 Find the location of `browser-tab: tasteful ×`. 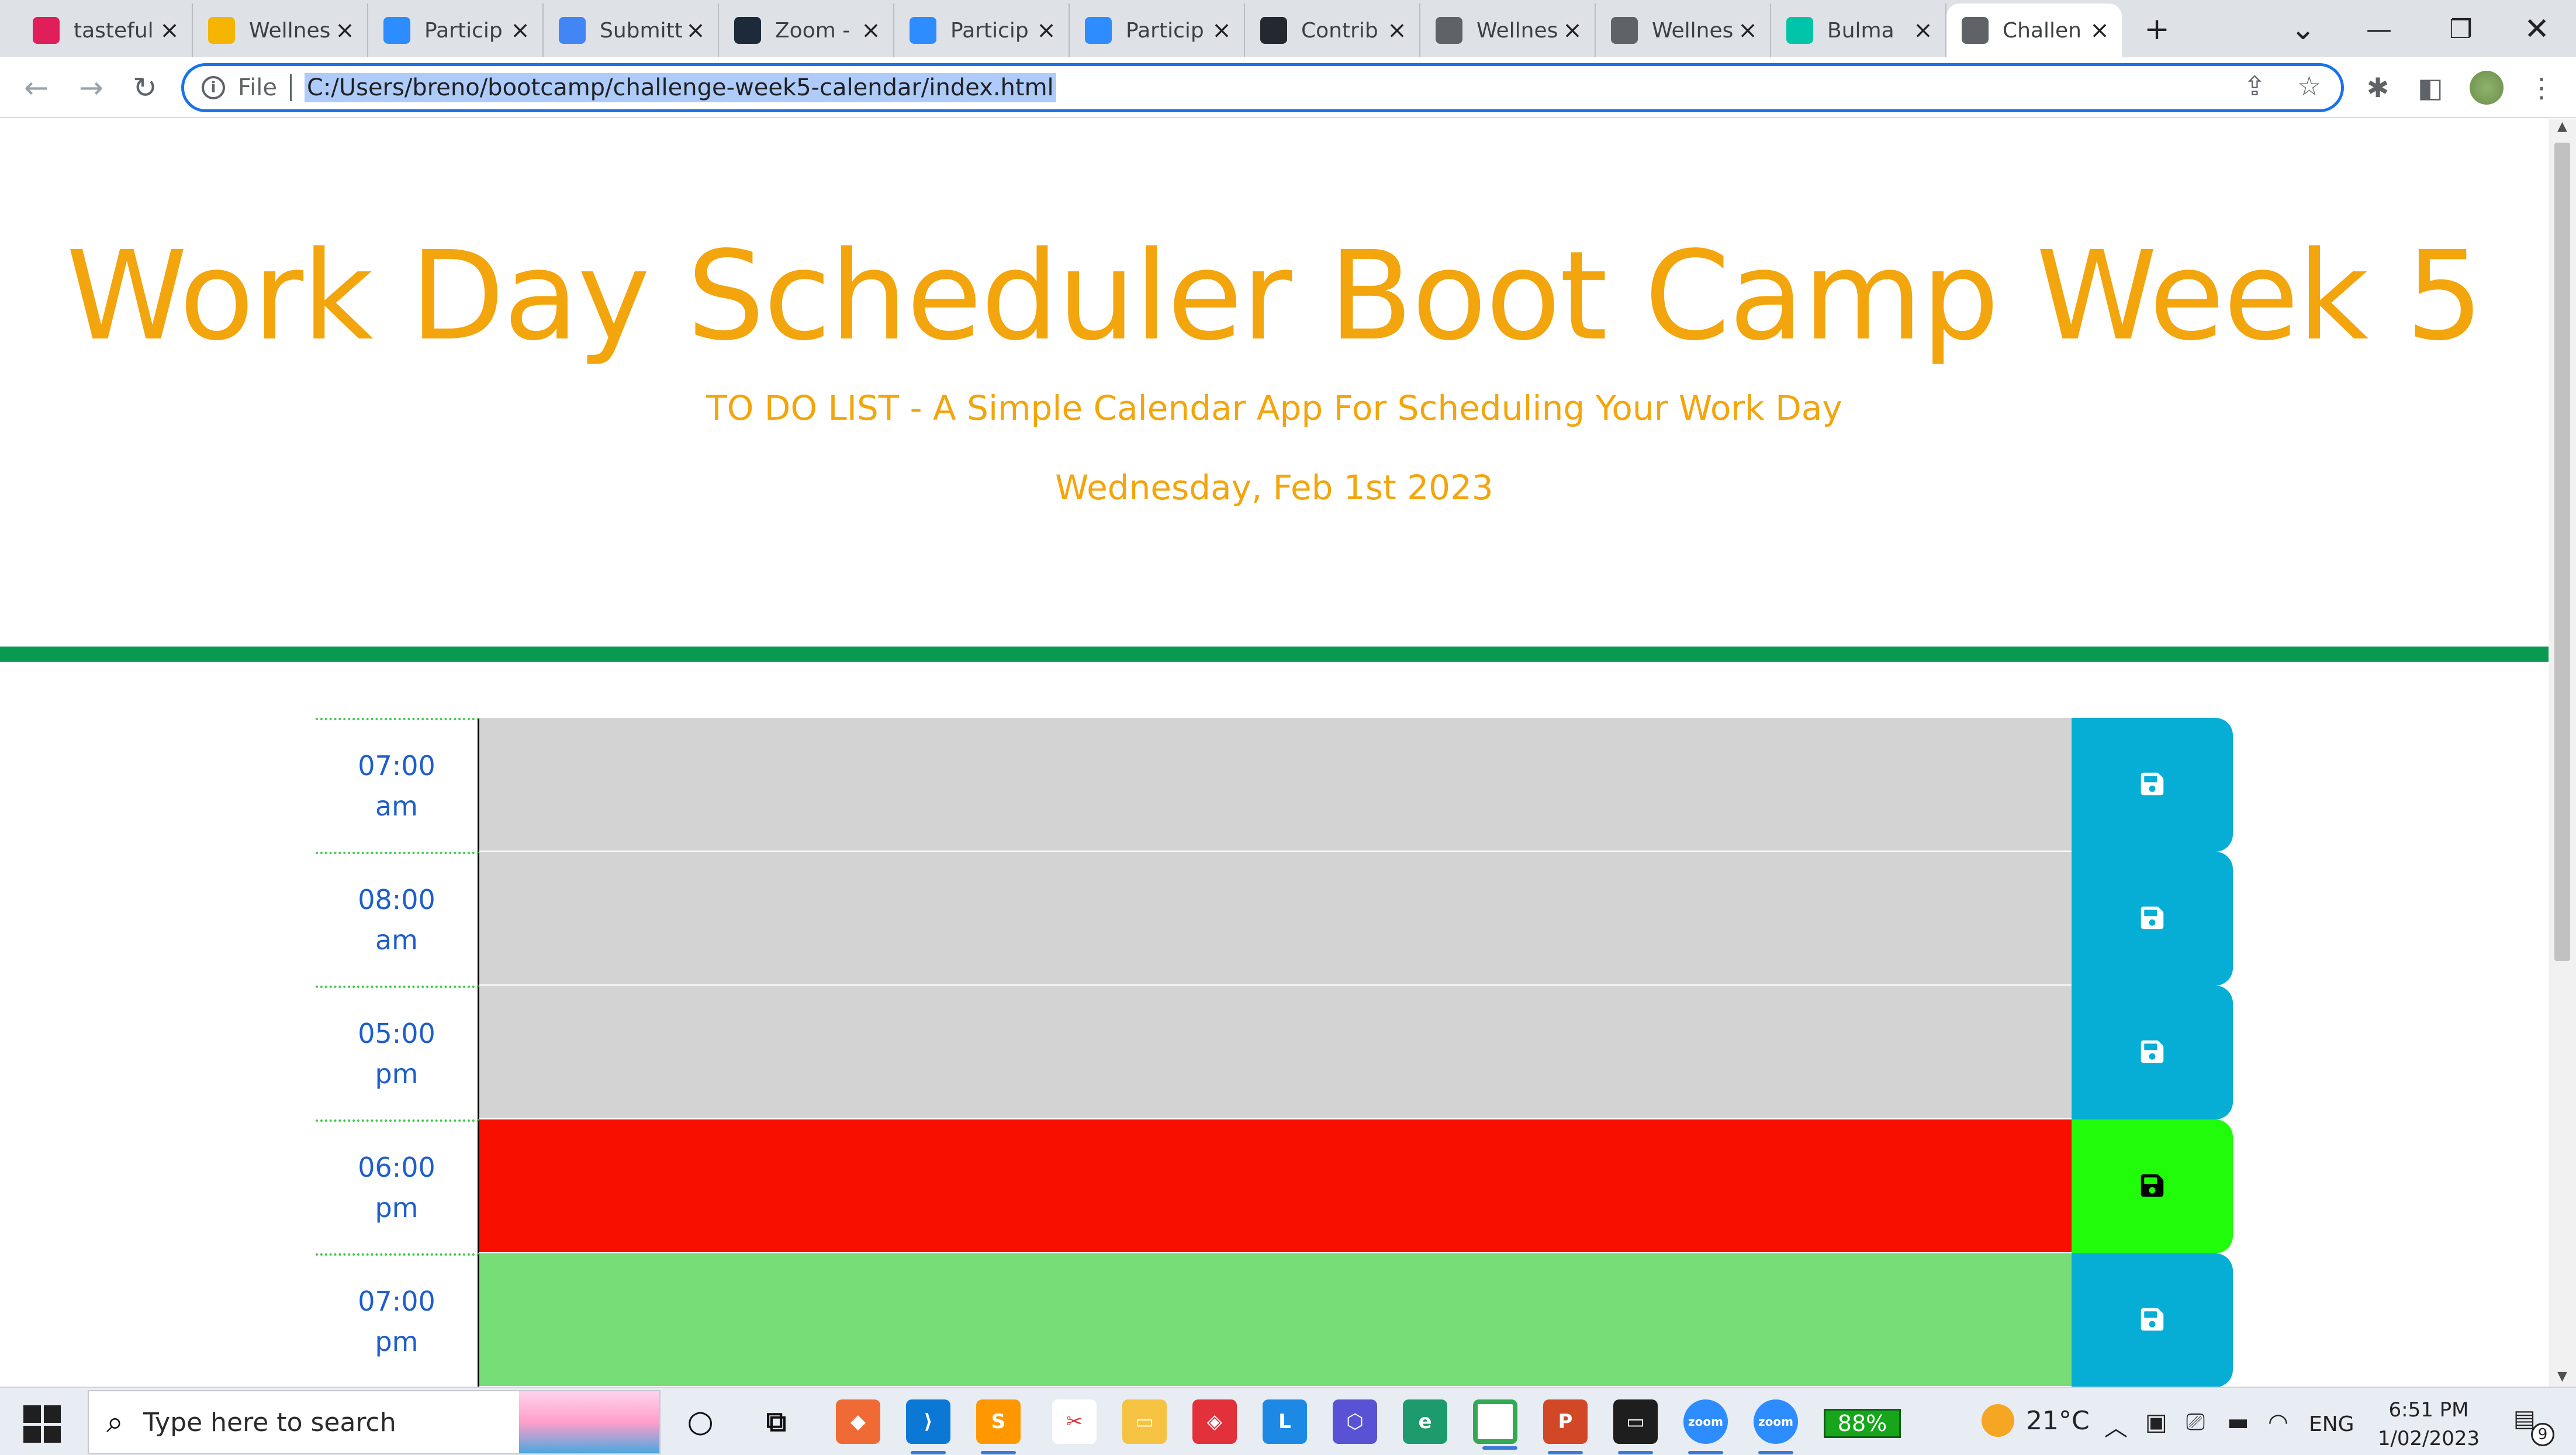

browser-tab: tasteful × is located at coordinates (105, 30).